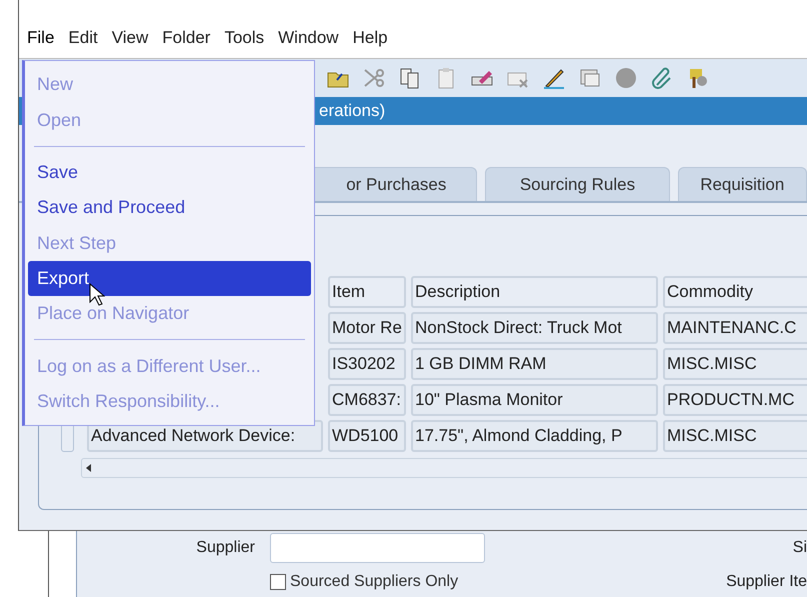 The image size is (807, 597). I want to click on table-cell: IS30202, so click(367, 364).